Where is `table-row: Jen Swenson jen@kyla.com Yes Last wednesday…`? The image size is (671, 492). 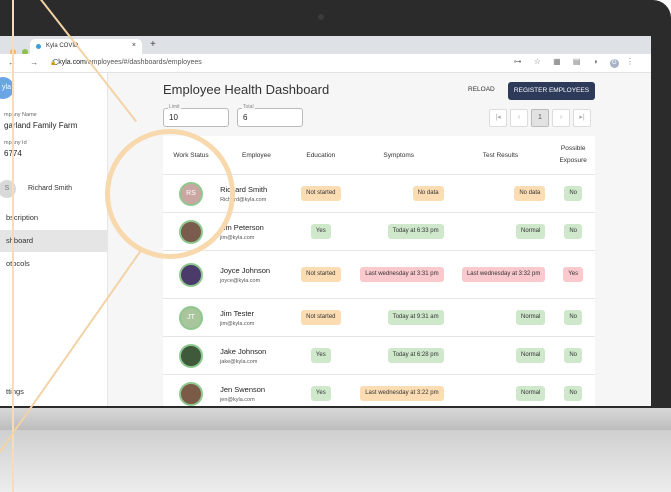
table-row: Jen Swenson jen@kyla.com Yes Last wednesday… is located at coordinates (379, 390).